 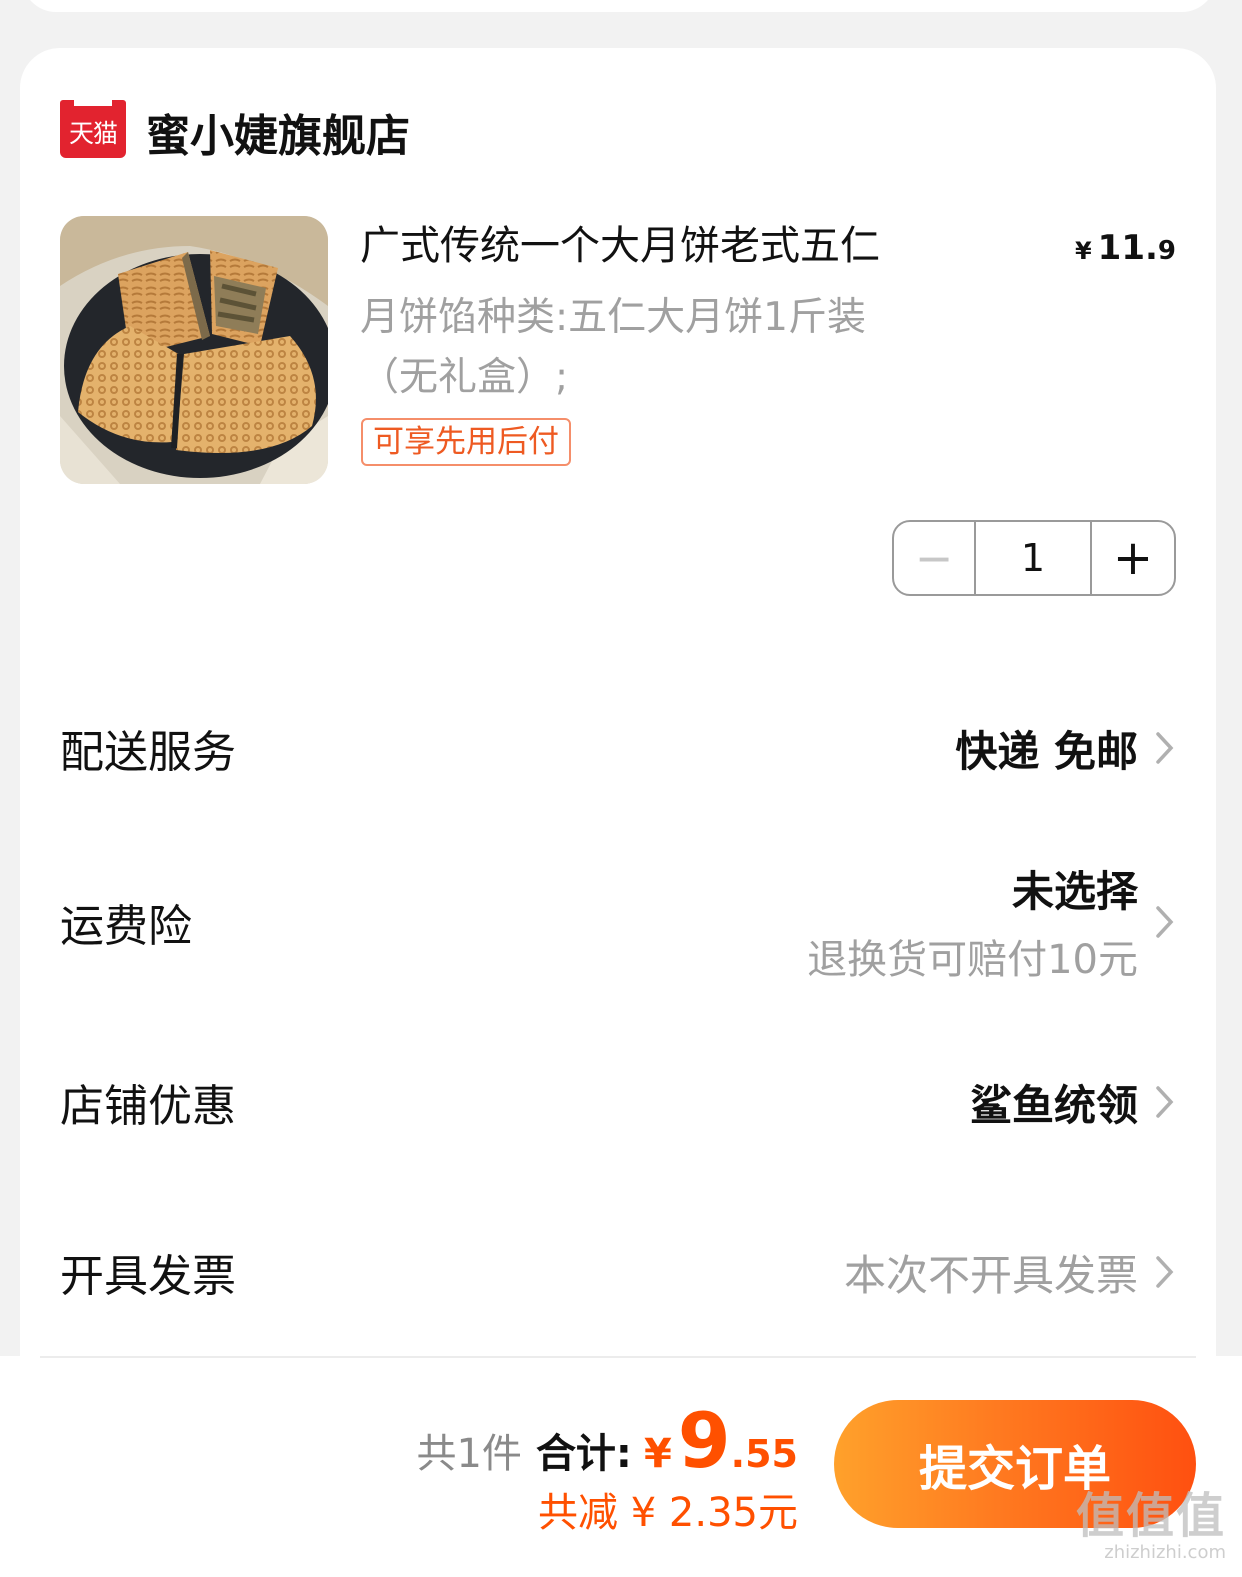 I want to click on quantity-stepper: − 1 +, so click(x=1034, y=558).